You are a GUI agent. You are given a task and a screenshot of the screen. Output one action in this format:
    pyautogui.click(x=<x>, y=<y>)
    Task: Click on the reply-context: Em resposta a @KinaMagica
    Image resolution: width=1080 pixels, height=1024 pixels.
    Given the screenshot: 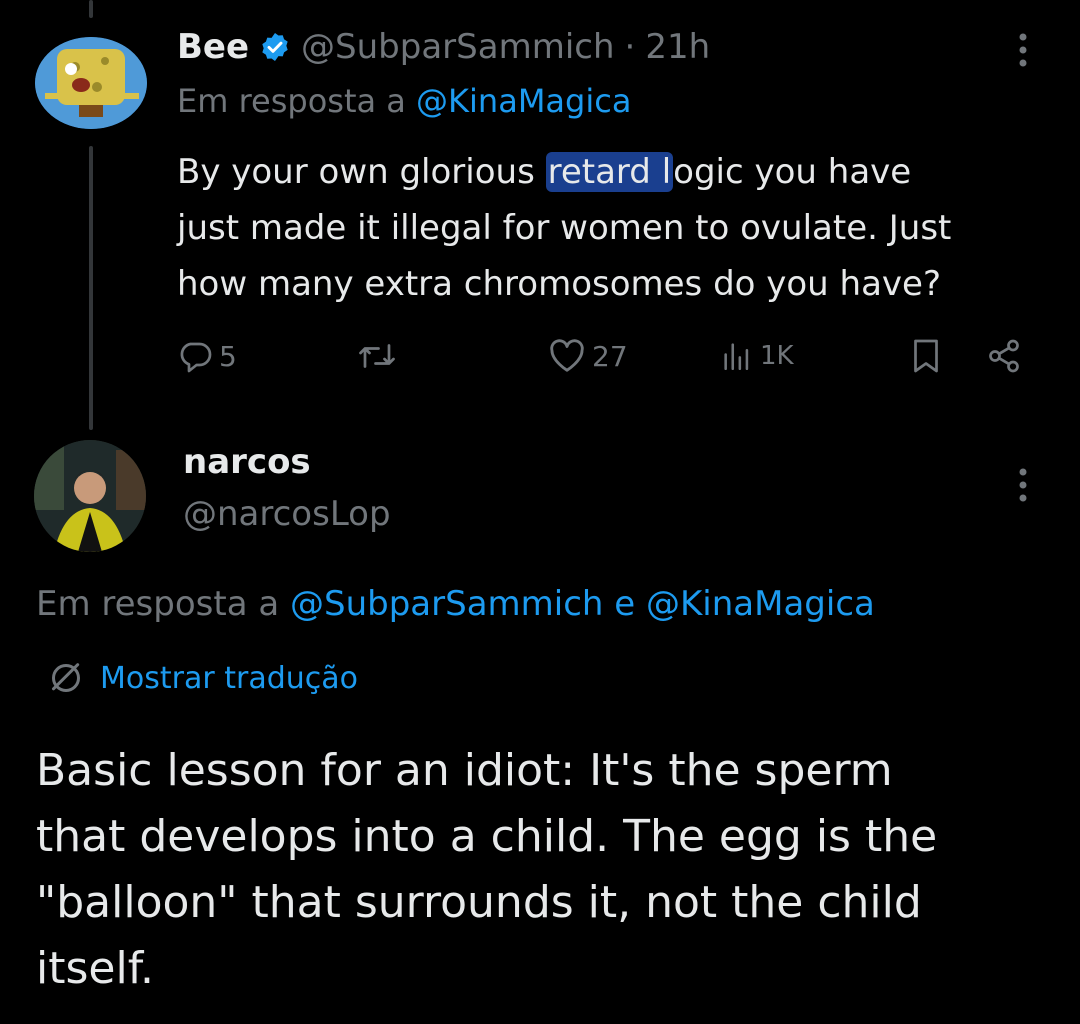 What is the action you would take?
    pyautogui.click(x=404, y=101)
    